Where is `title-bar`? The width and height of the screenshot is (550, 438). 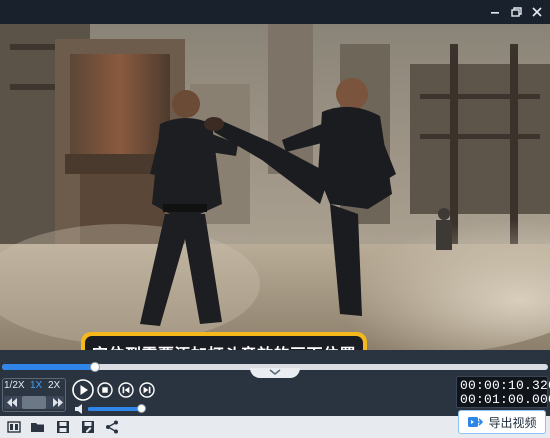 title-bar is located at coordinates (275, 12).